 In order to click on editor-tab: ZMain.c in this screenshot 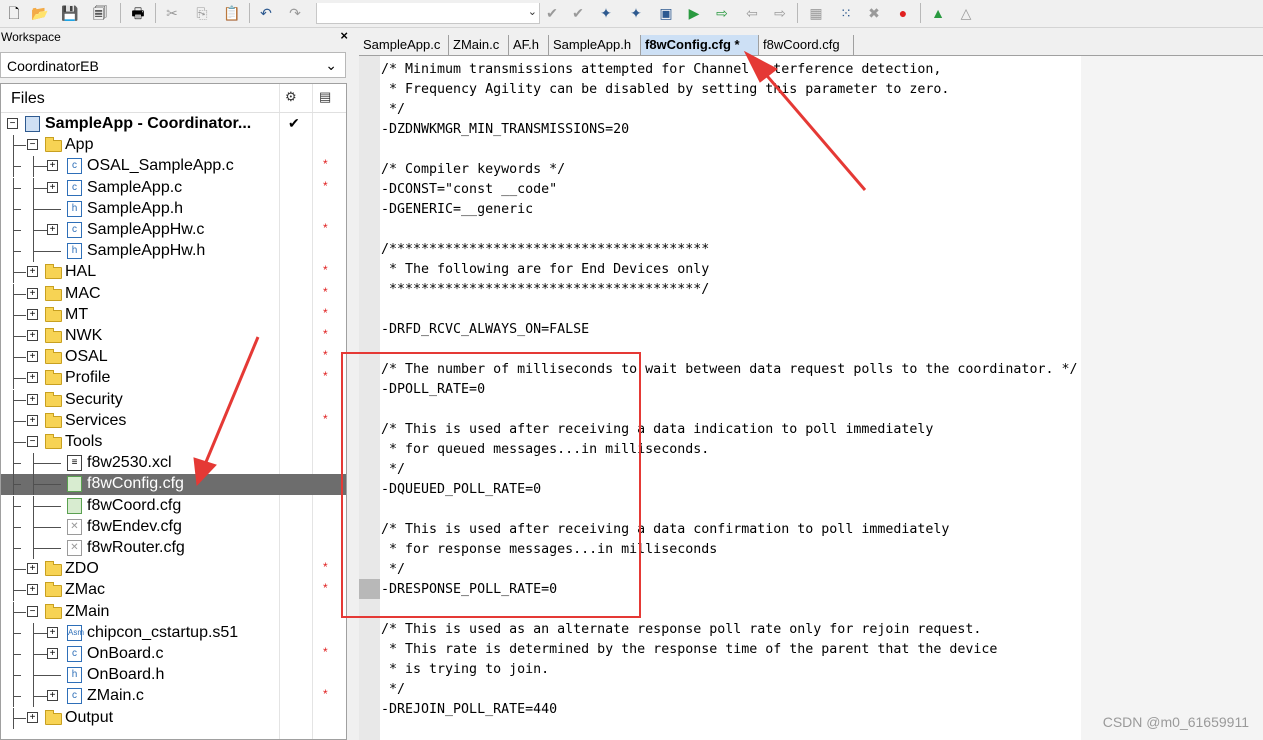, I will do `click(479, 45)`.